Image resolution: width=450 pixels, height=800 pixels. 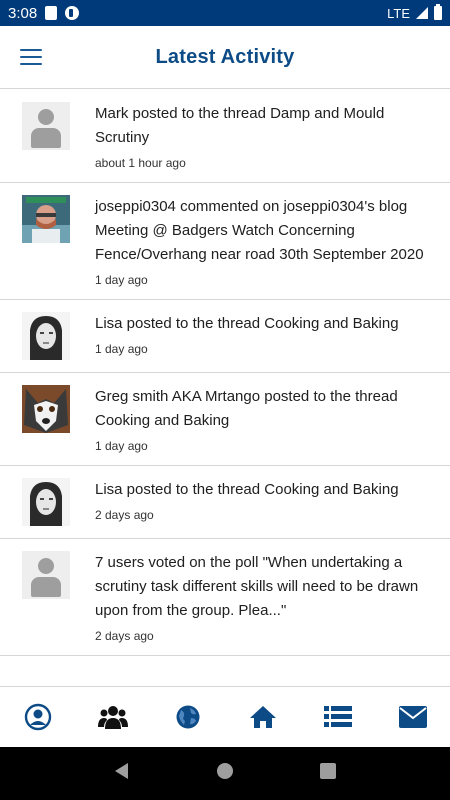 What do you see at coordinates (112, 717) in the screenshot?
I see `groups-icon` at bounding box center [112, 717].